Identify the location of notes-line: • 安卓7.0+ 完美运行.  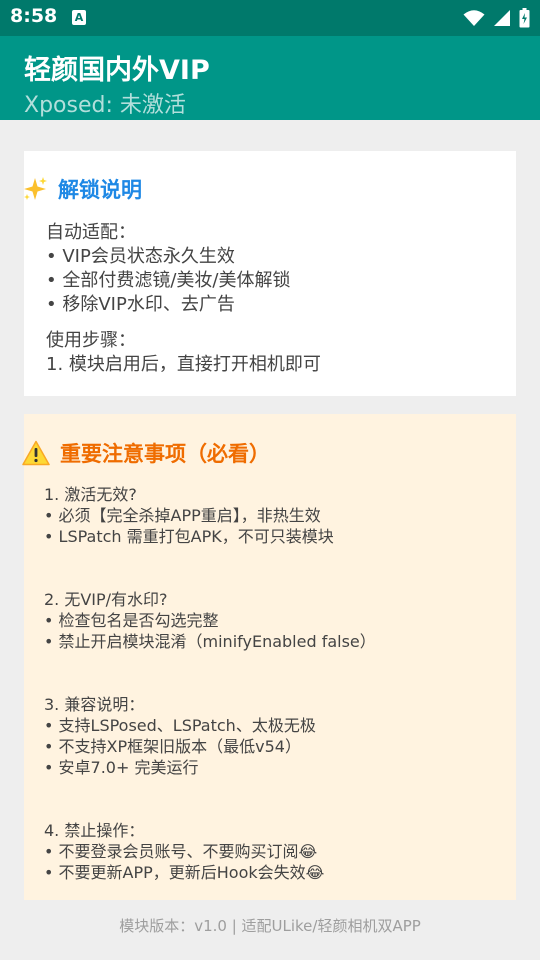
(121, 767).